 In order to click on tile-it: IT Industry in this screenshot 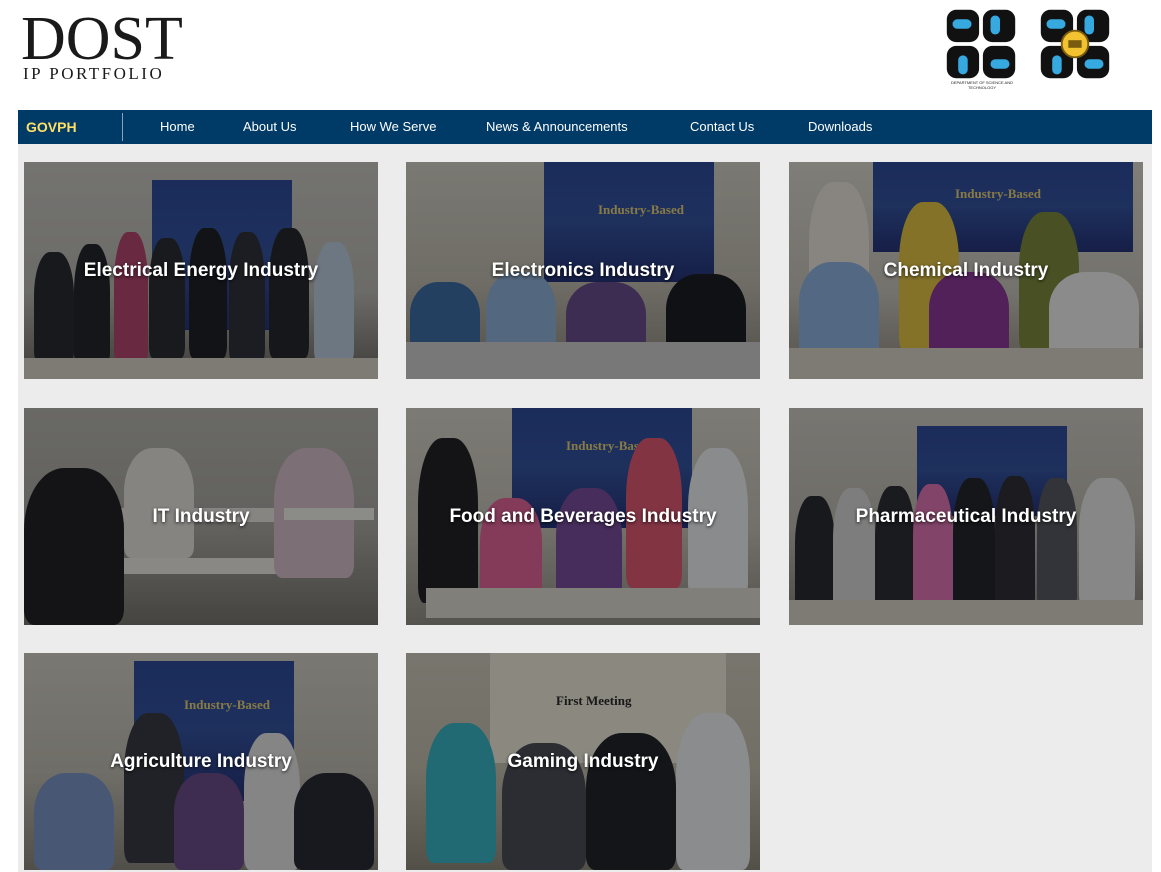, I will do `click(201, 516)`.